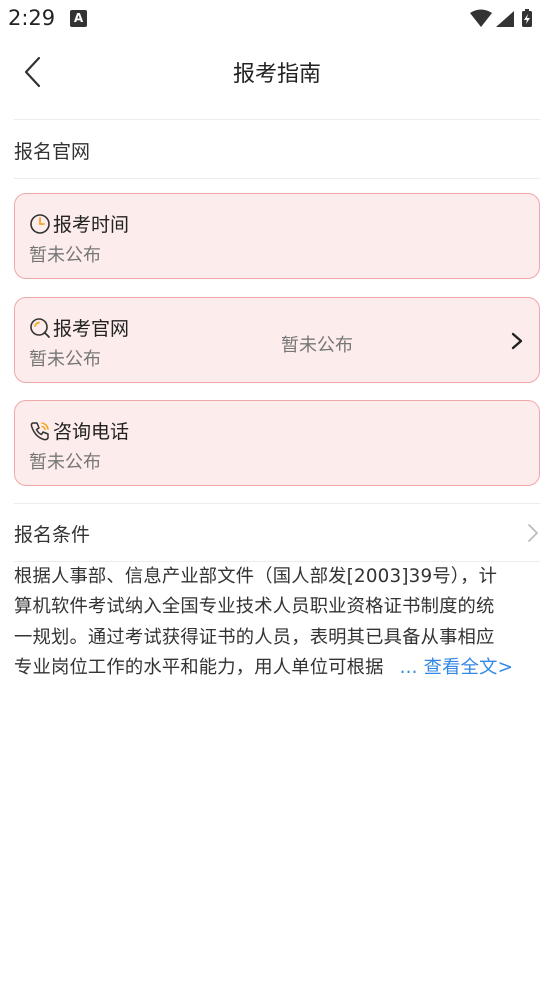 The width and height of the screenshot is (554, 986). I want to click on read-more-link: ... 查看全文>, so click(457, 667).